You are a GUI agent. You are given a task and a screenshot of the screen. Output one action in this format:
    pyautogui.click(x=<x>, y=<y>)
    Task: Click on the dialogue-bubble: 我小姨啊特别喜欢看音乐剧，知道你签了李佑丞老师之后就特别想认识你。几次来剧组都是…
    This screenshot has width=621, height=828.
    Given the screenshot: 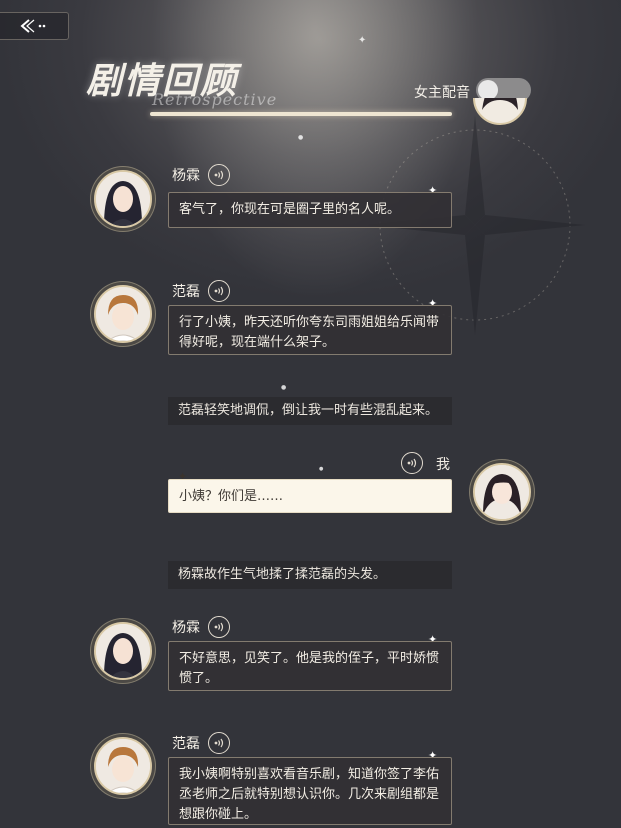 What is the action you would take?
    pyautogui.click(x=310, y=791)
    